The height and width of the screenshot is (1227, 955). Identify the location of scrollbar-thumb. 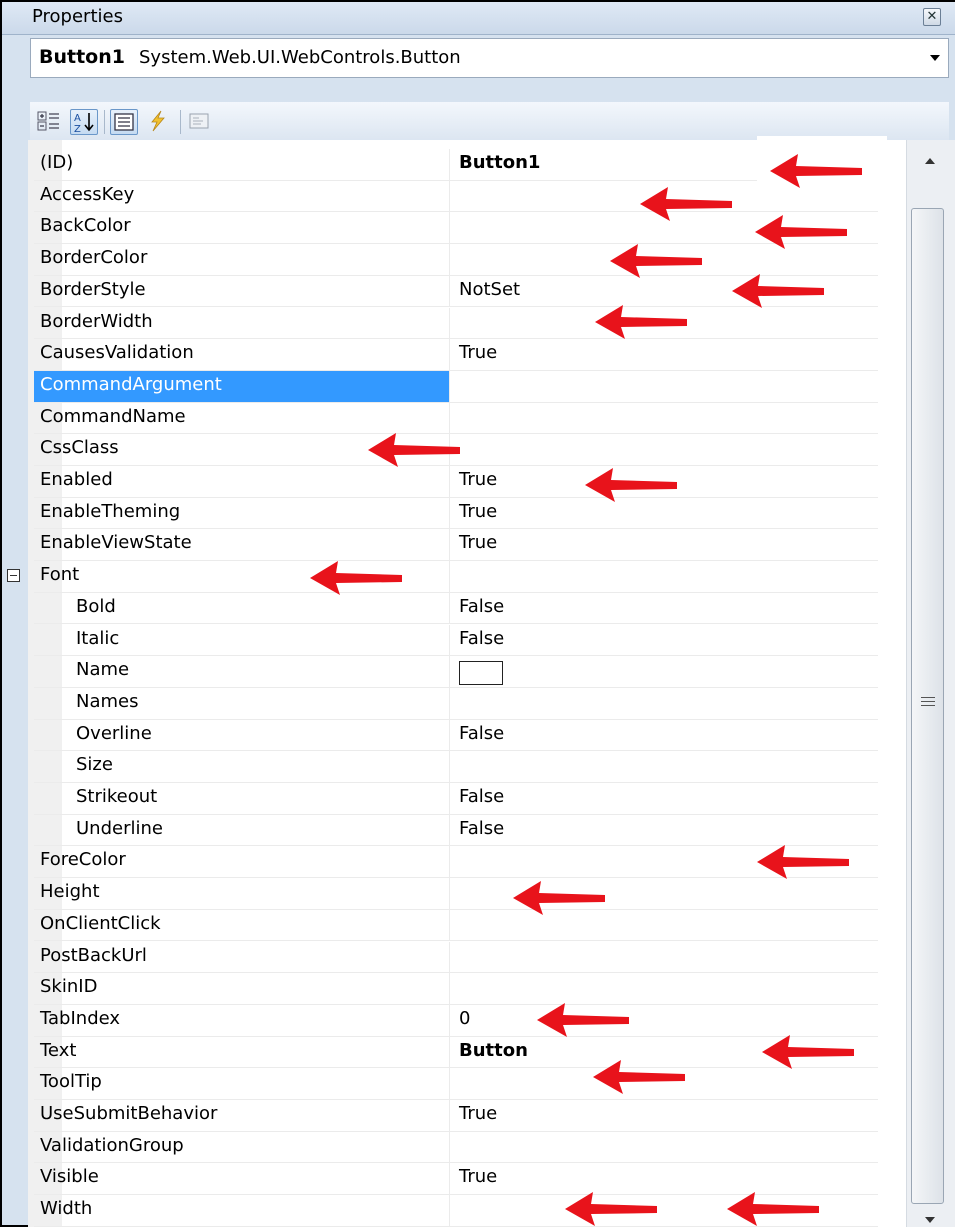
(927, 706).